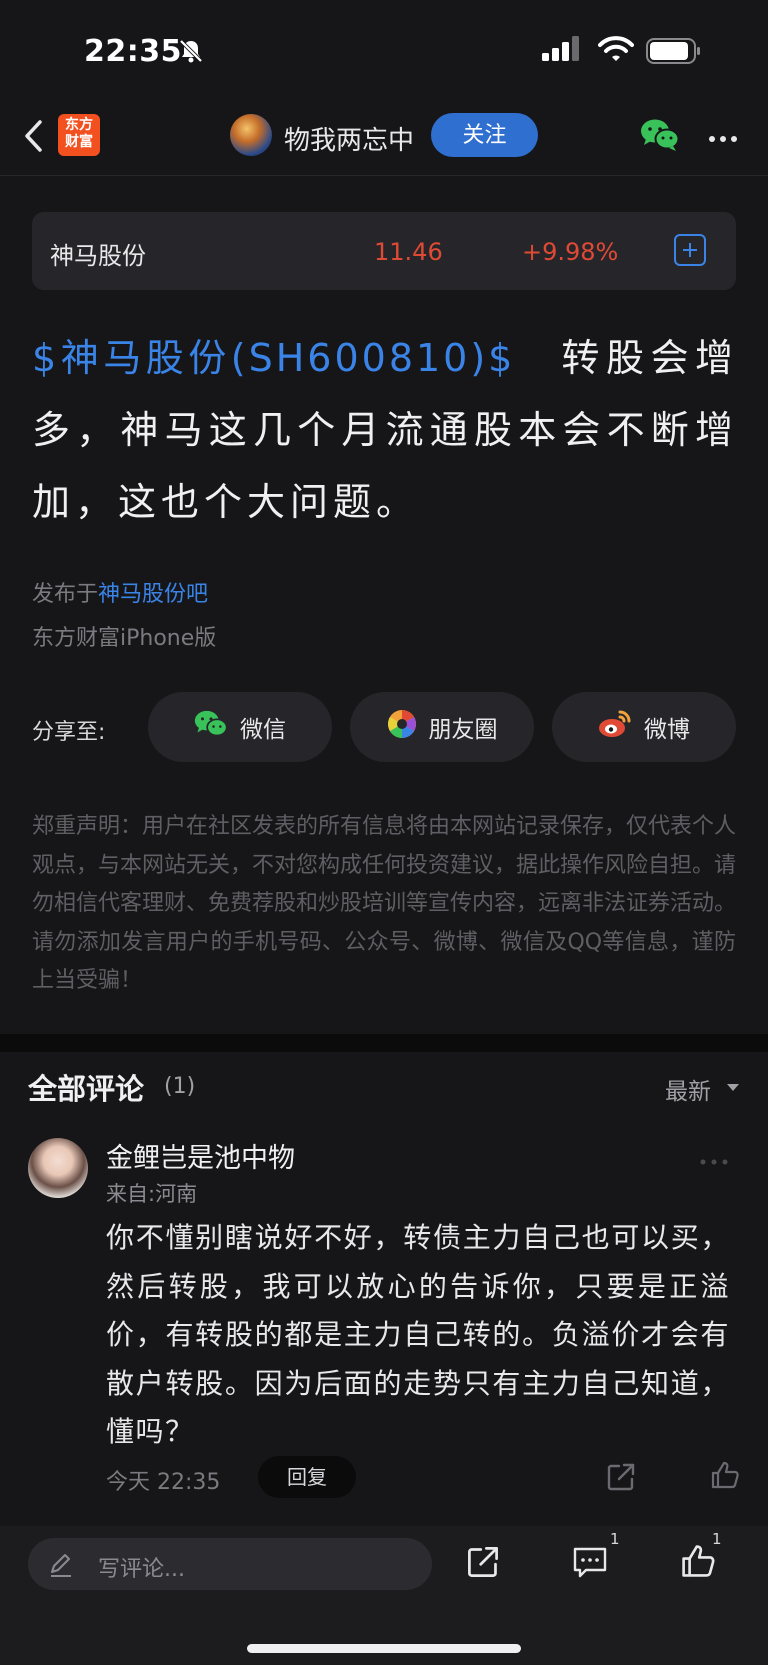 This screenshot has height=1665, width=768. I want to click on bell-slash-icon, so click(191, 53).